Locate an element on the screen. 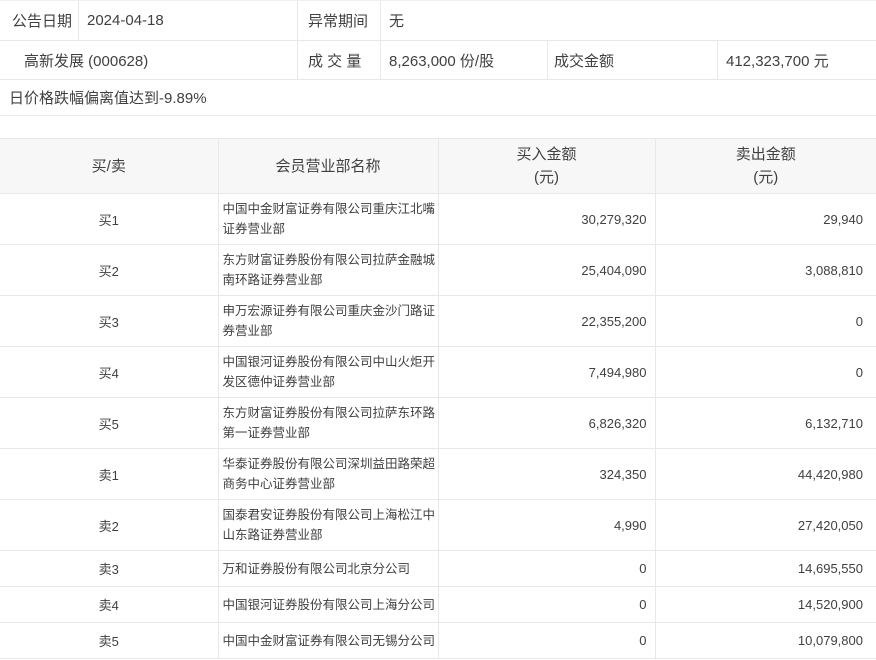 The height and width of the screenshot is (660, 876). stock-name: 高新发展 (000628) is located at coordinates (149, 60).